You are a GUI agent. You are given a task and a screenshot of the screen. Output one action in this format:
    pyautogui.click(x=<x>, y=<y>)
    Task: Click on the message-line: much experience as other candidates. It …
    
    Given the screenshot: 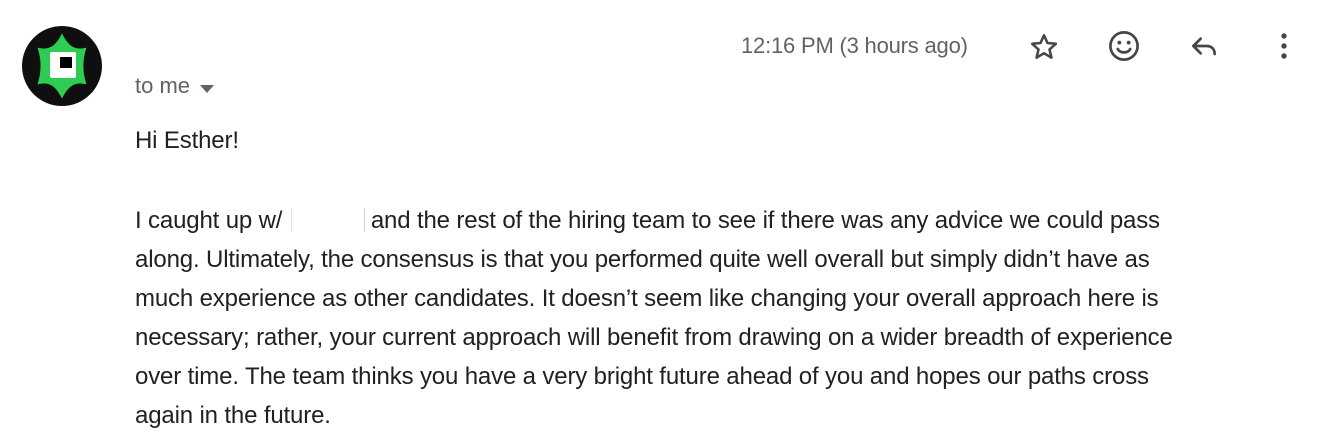 What is the action you would take?
    pyautogui.click(x=647, y=298)
    